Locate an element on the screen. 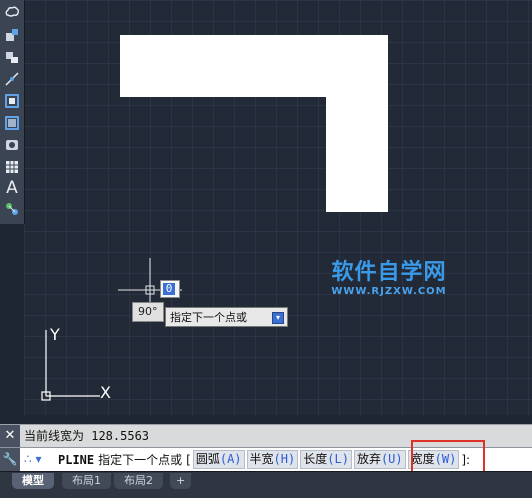 This screenshot has width=532, height=498. point-icon is located at coordinates (12, 79).